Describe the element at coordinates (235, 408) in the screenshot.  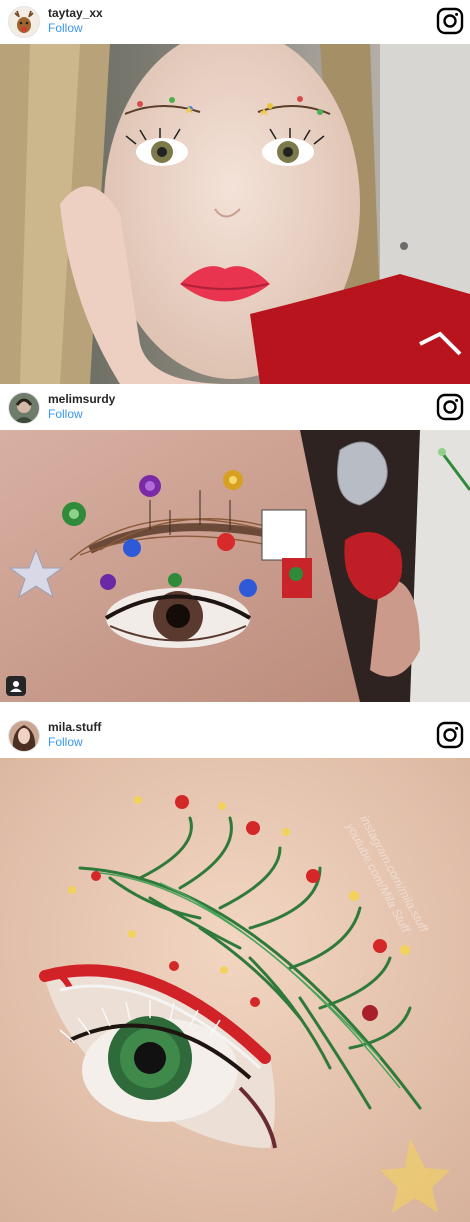
I see `post-header: melimsurdy Follow` at that location.